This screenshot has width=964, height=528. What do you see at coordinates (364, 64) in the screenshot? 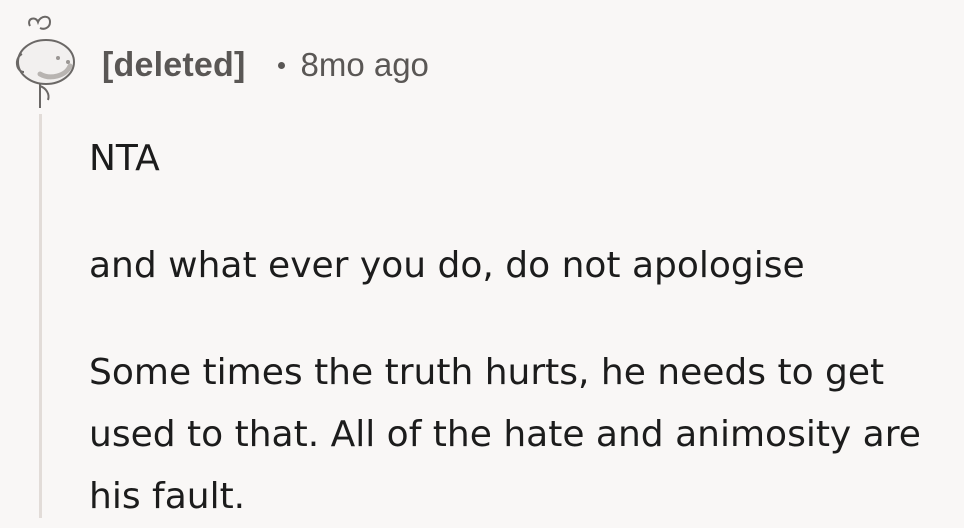
I see `comment-timestamp: 8mo ago` at bounding box center [364, 64].